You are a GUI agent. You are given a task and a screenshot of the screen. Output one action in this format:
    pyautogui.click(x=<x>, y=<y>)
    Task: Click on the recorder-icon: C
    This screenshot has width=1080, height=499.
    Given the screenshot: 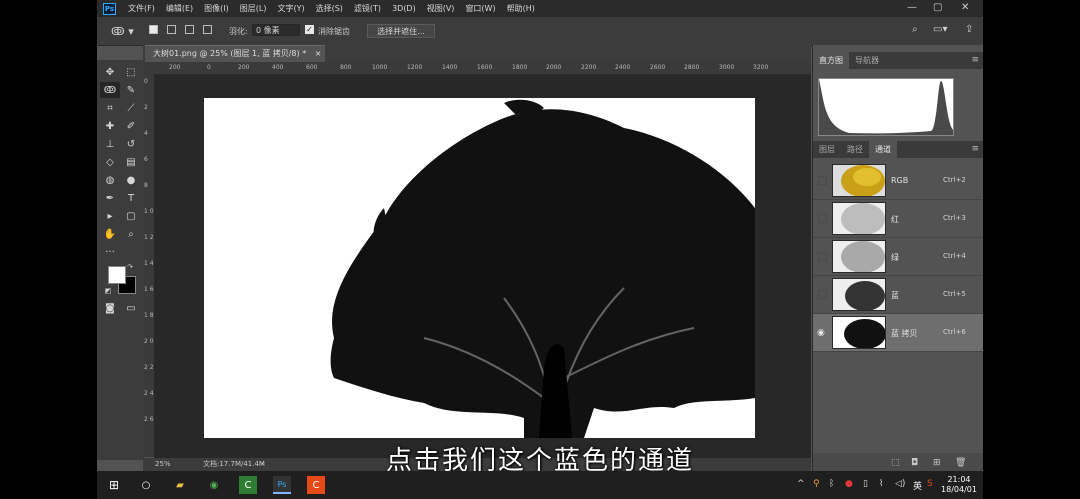 What is the action you would take?
    pyautogui.click(x=316, y=485)
    